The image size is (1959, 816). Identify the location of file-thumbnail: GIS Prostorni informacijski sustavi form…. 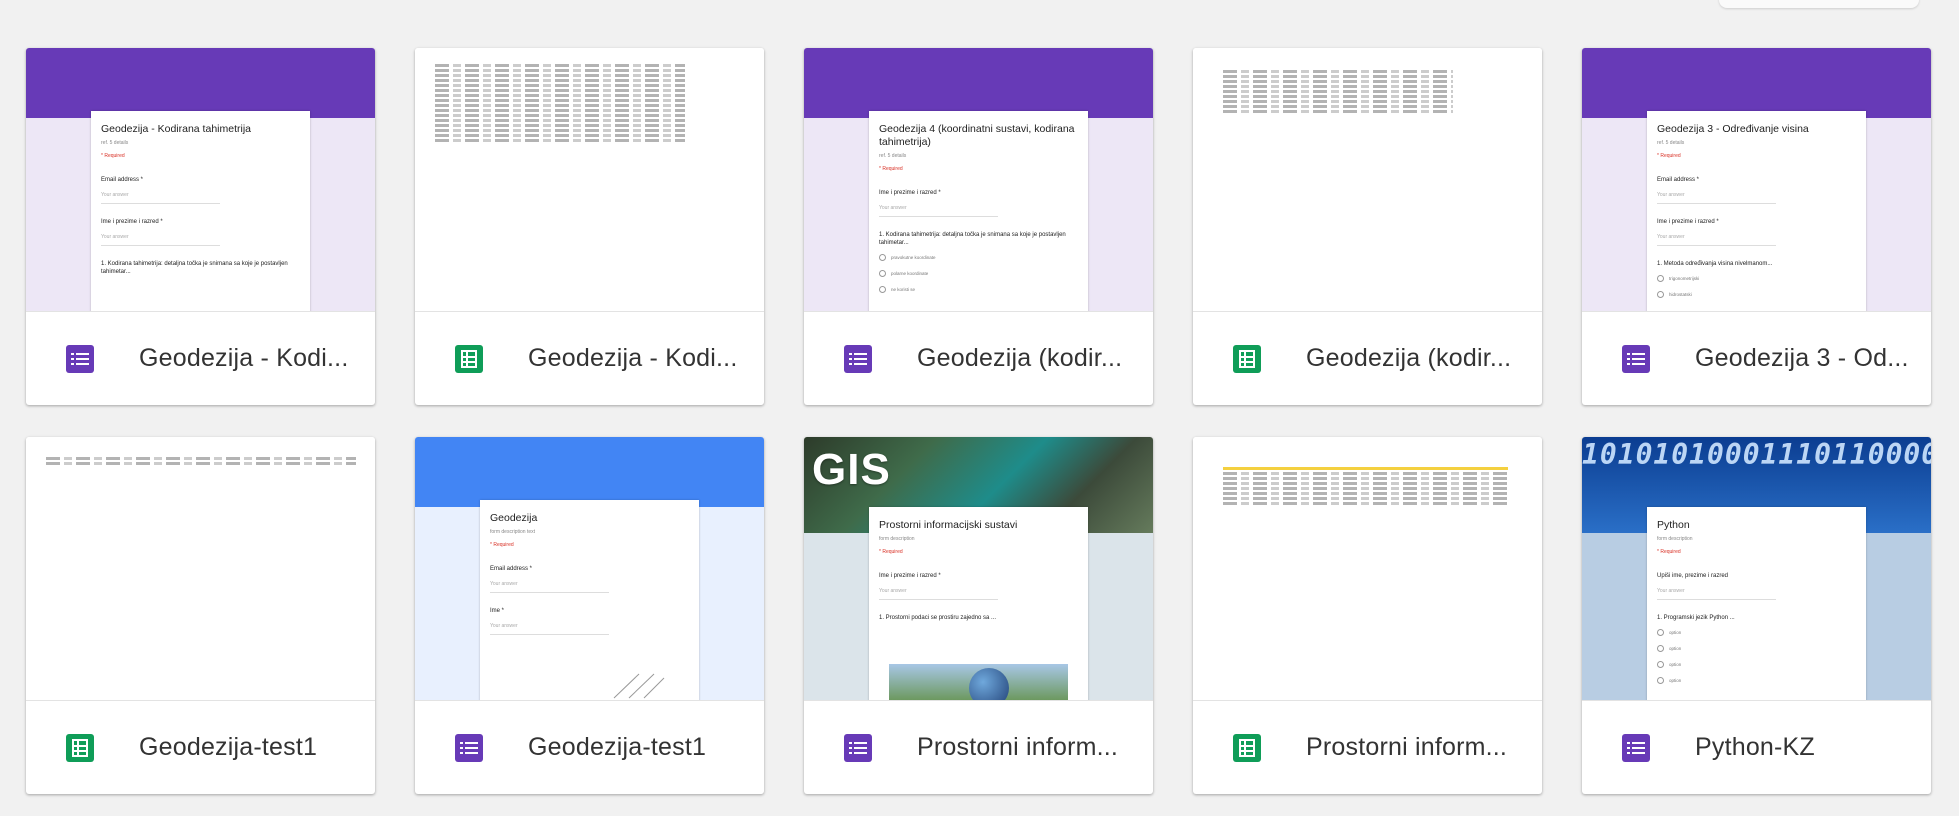
(978, 569).